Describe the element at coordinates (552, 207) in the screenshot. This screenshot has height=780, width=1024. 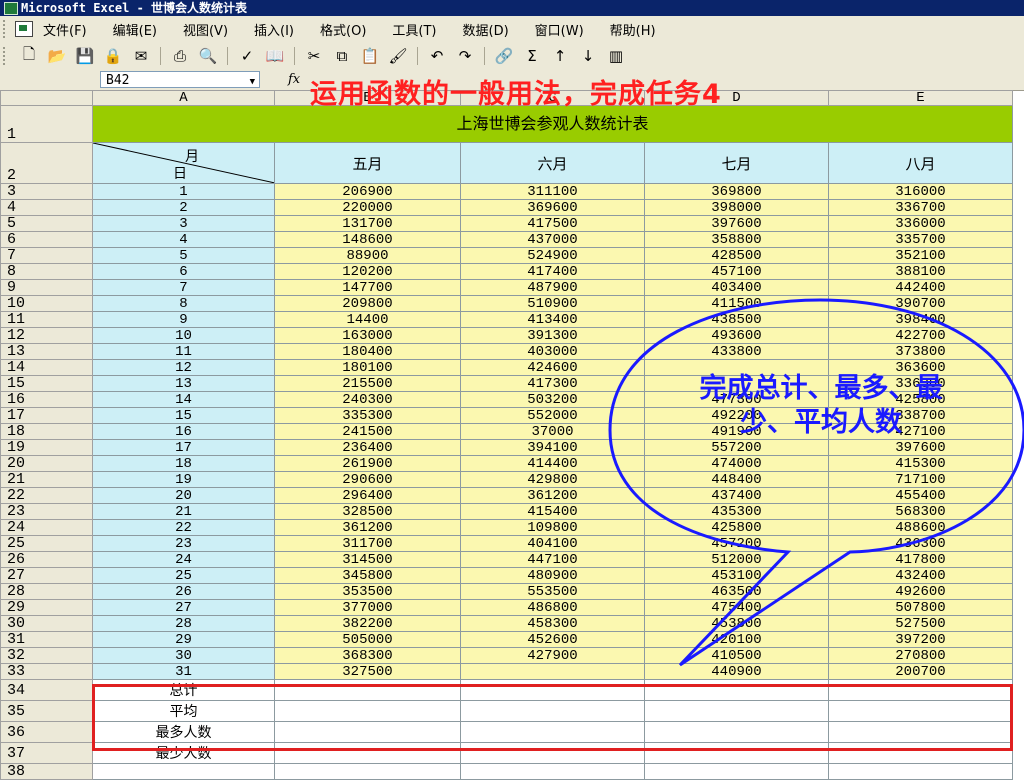
I see `visitor-count-cell: 369600` at that location.